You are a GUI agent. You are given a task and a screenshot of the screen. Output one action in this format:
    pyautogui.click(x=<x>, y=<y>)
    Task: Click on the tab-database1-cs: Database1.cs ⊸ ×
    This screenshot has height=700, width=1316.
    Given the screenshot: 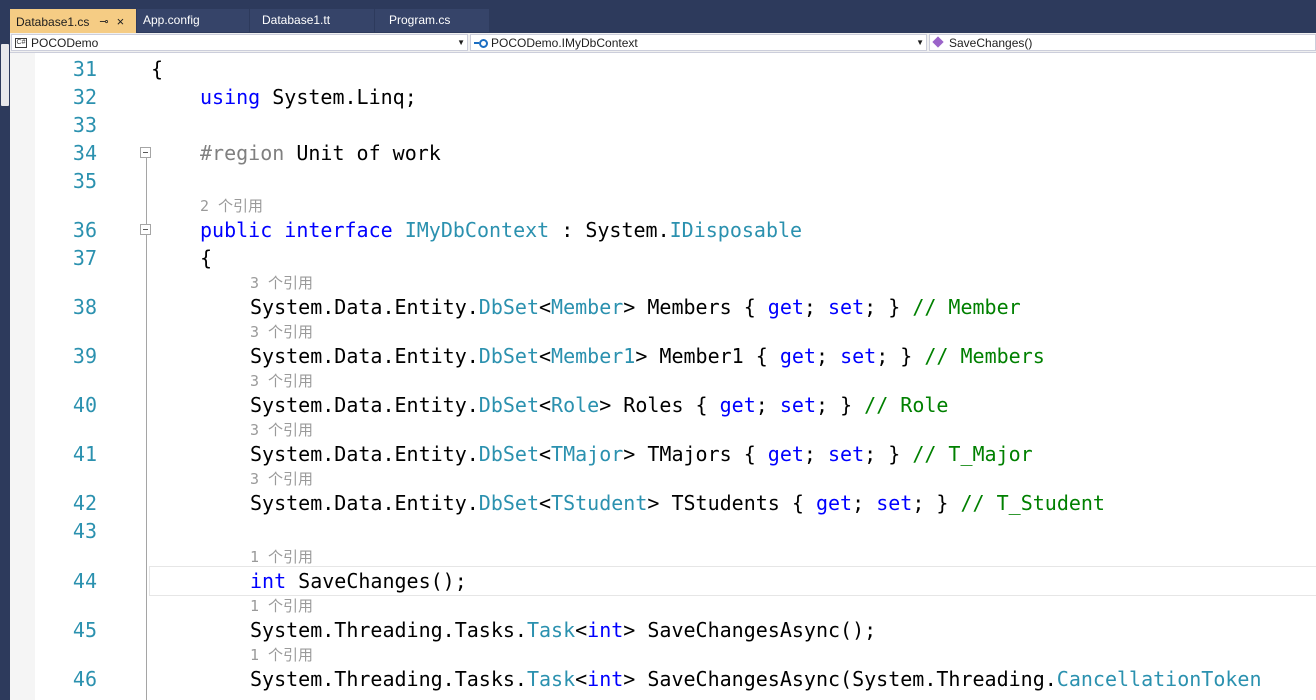 What is the action you would take?
    pyautogui.click(x=73, y=21)
    